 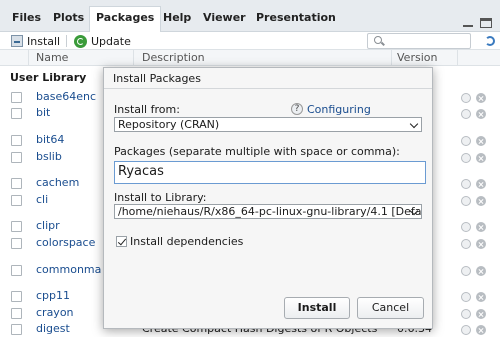 I want to click on cancel-button: Cancel, so click(x=390, y=308).